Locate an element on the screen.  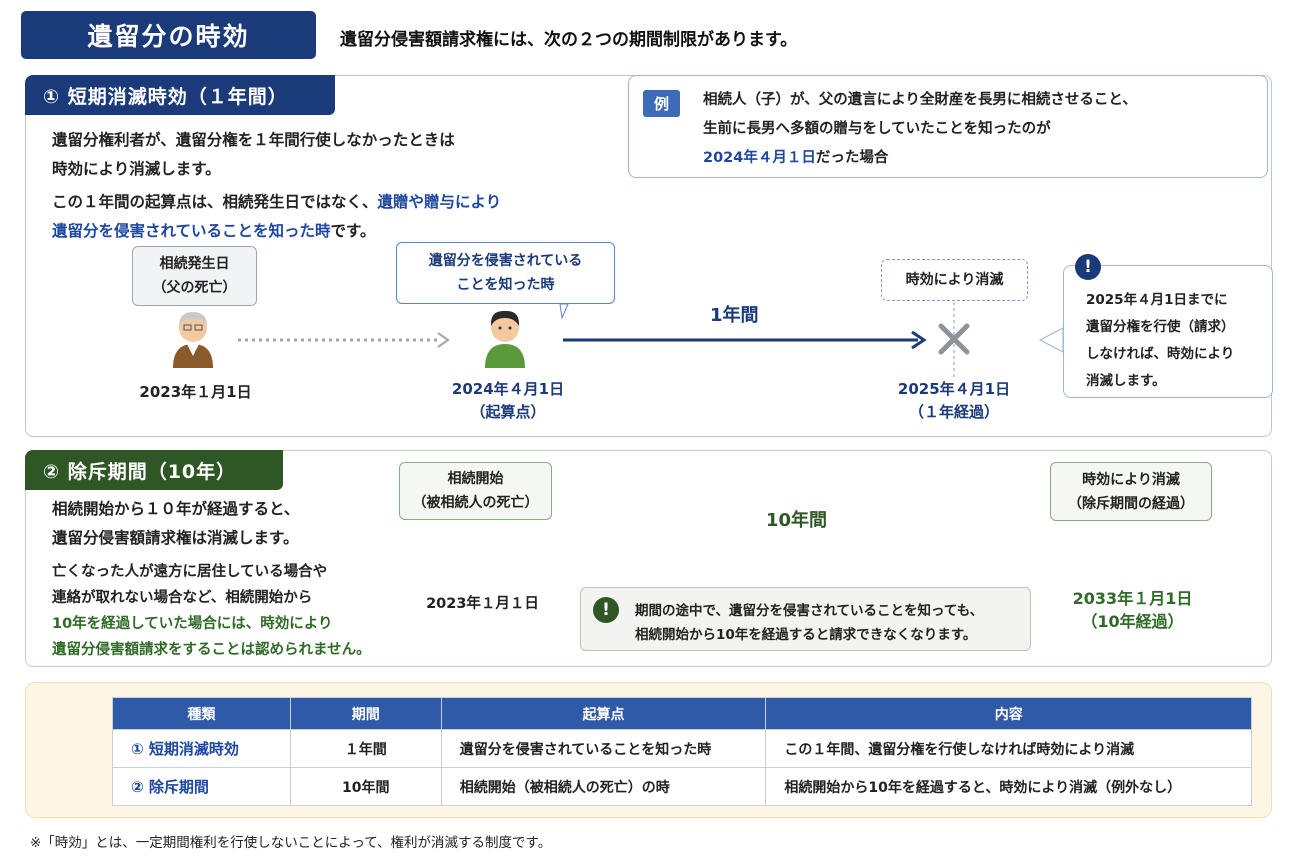
ten-year-expiry-box: 時効により消滅 （除斥期間の経過） is located at coordinates (1131, 491).